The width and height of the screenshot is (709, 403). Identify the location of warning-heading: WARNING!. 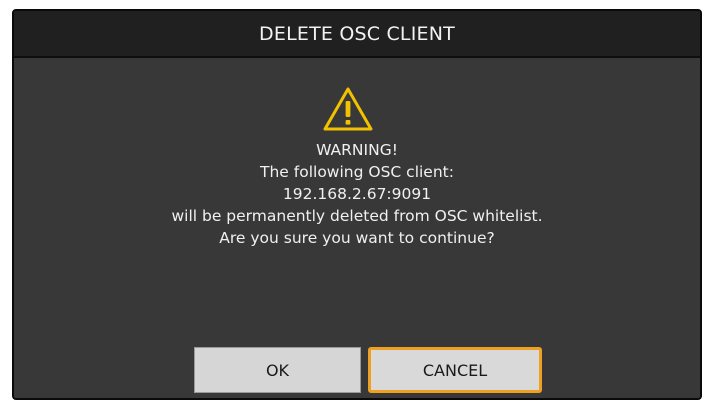
(357, 150).